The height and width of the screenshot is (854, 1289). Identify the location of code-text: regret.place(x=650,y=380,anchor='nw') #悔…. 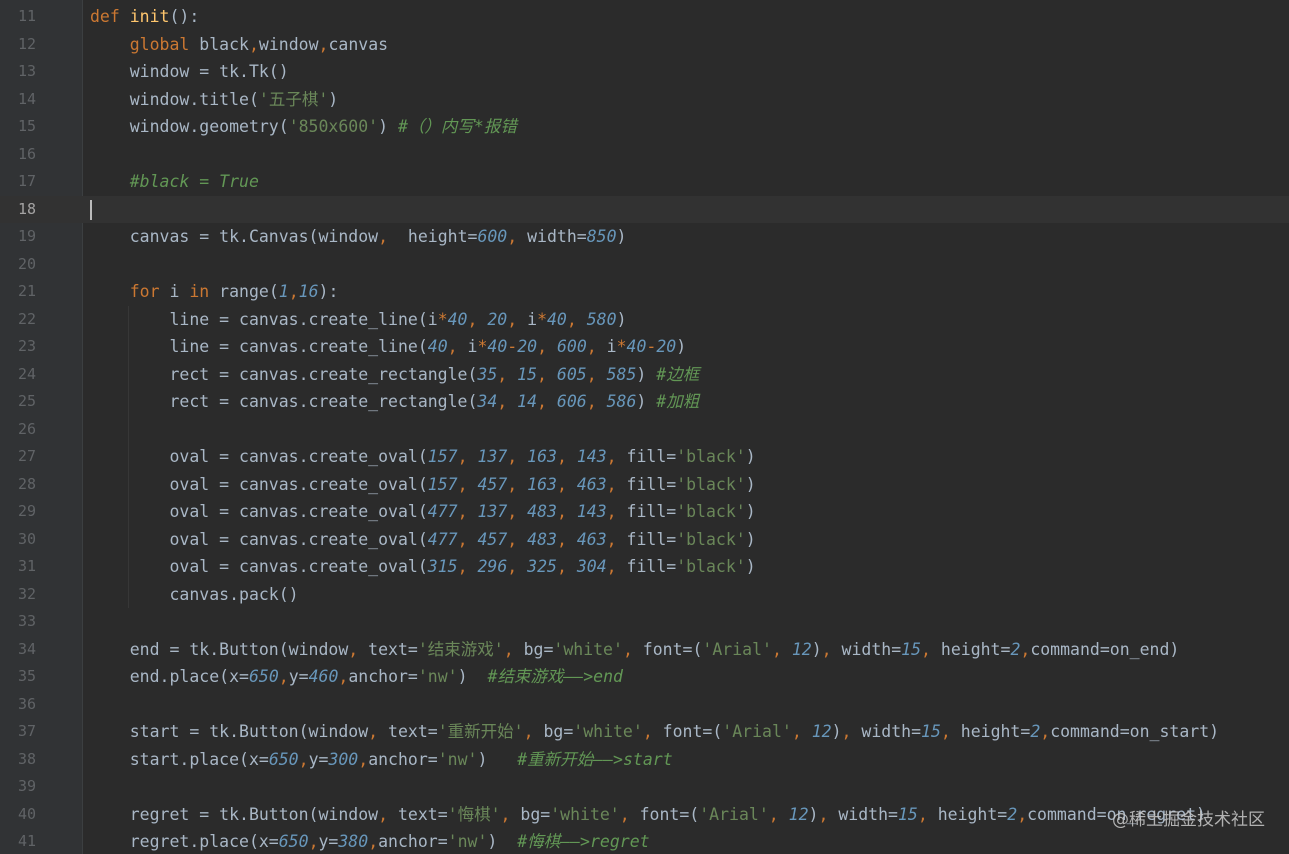
(370, 841).